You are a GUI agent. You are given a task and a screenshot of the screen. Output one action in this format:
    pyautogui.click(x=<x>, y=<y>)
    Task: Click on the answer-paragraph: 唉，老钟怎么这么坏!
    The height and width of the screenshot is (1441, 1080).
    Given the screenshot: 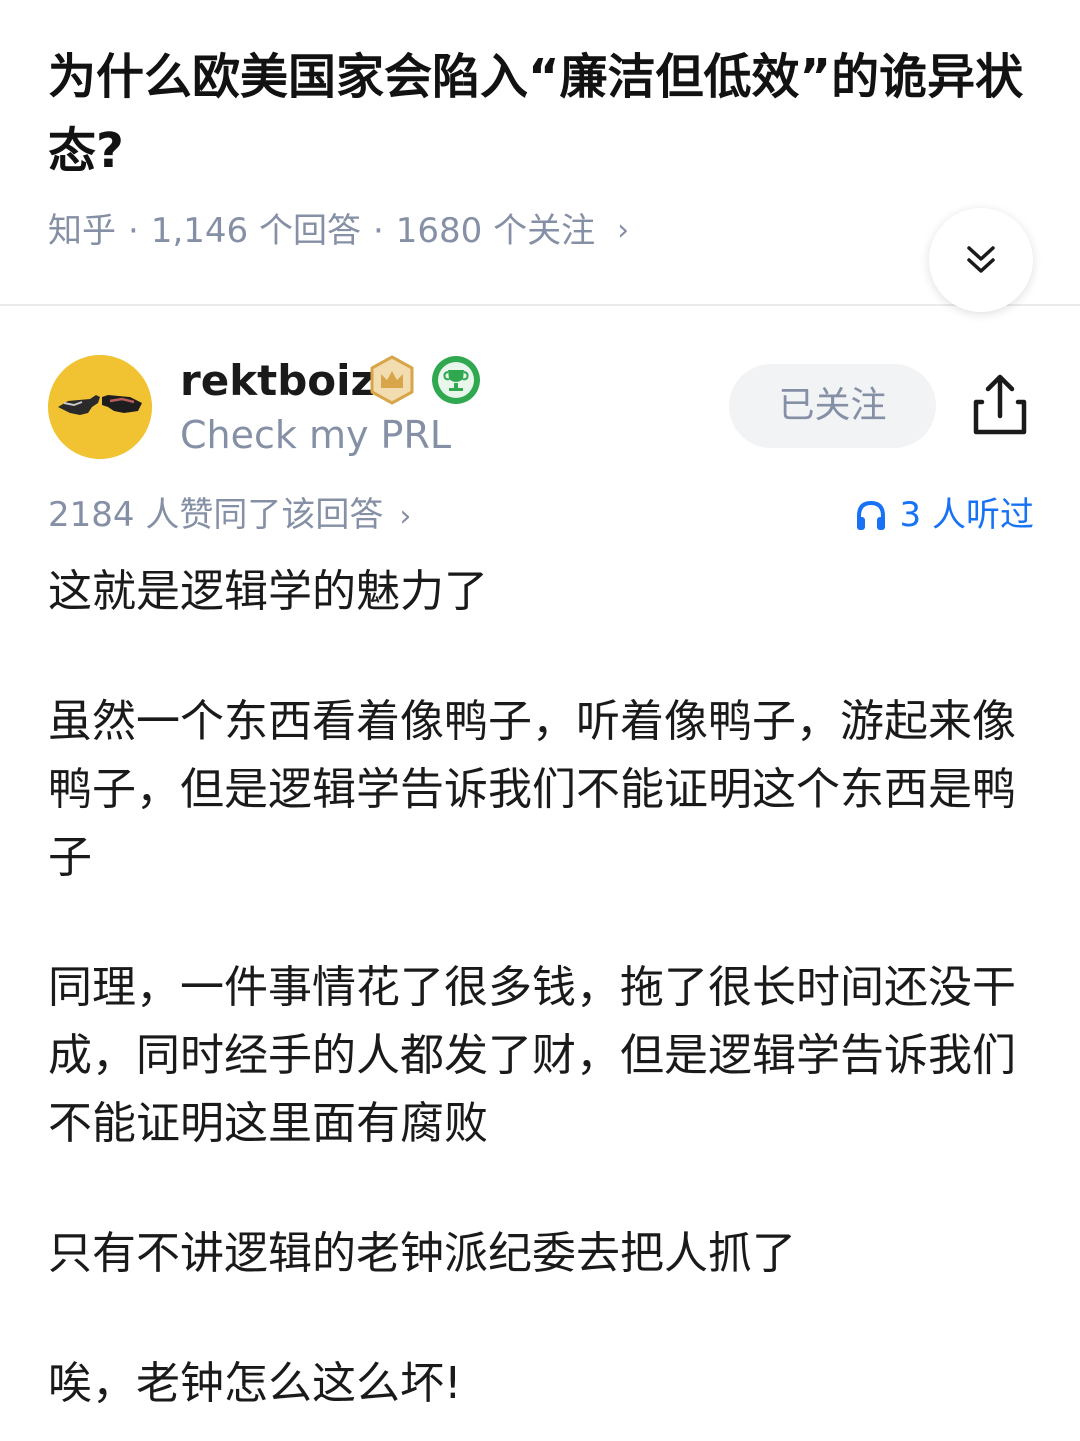 What is the action you would take?
    pyautogui.click(x=255, y=1383)
    